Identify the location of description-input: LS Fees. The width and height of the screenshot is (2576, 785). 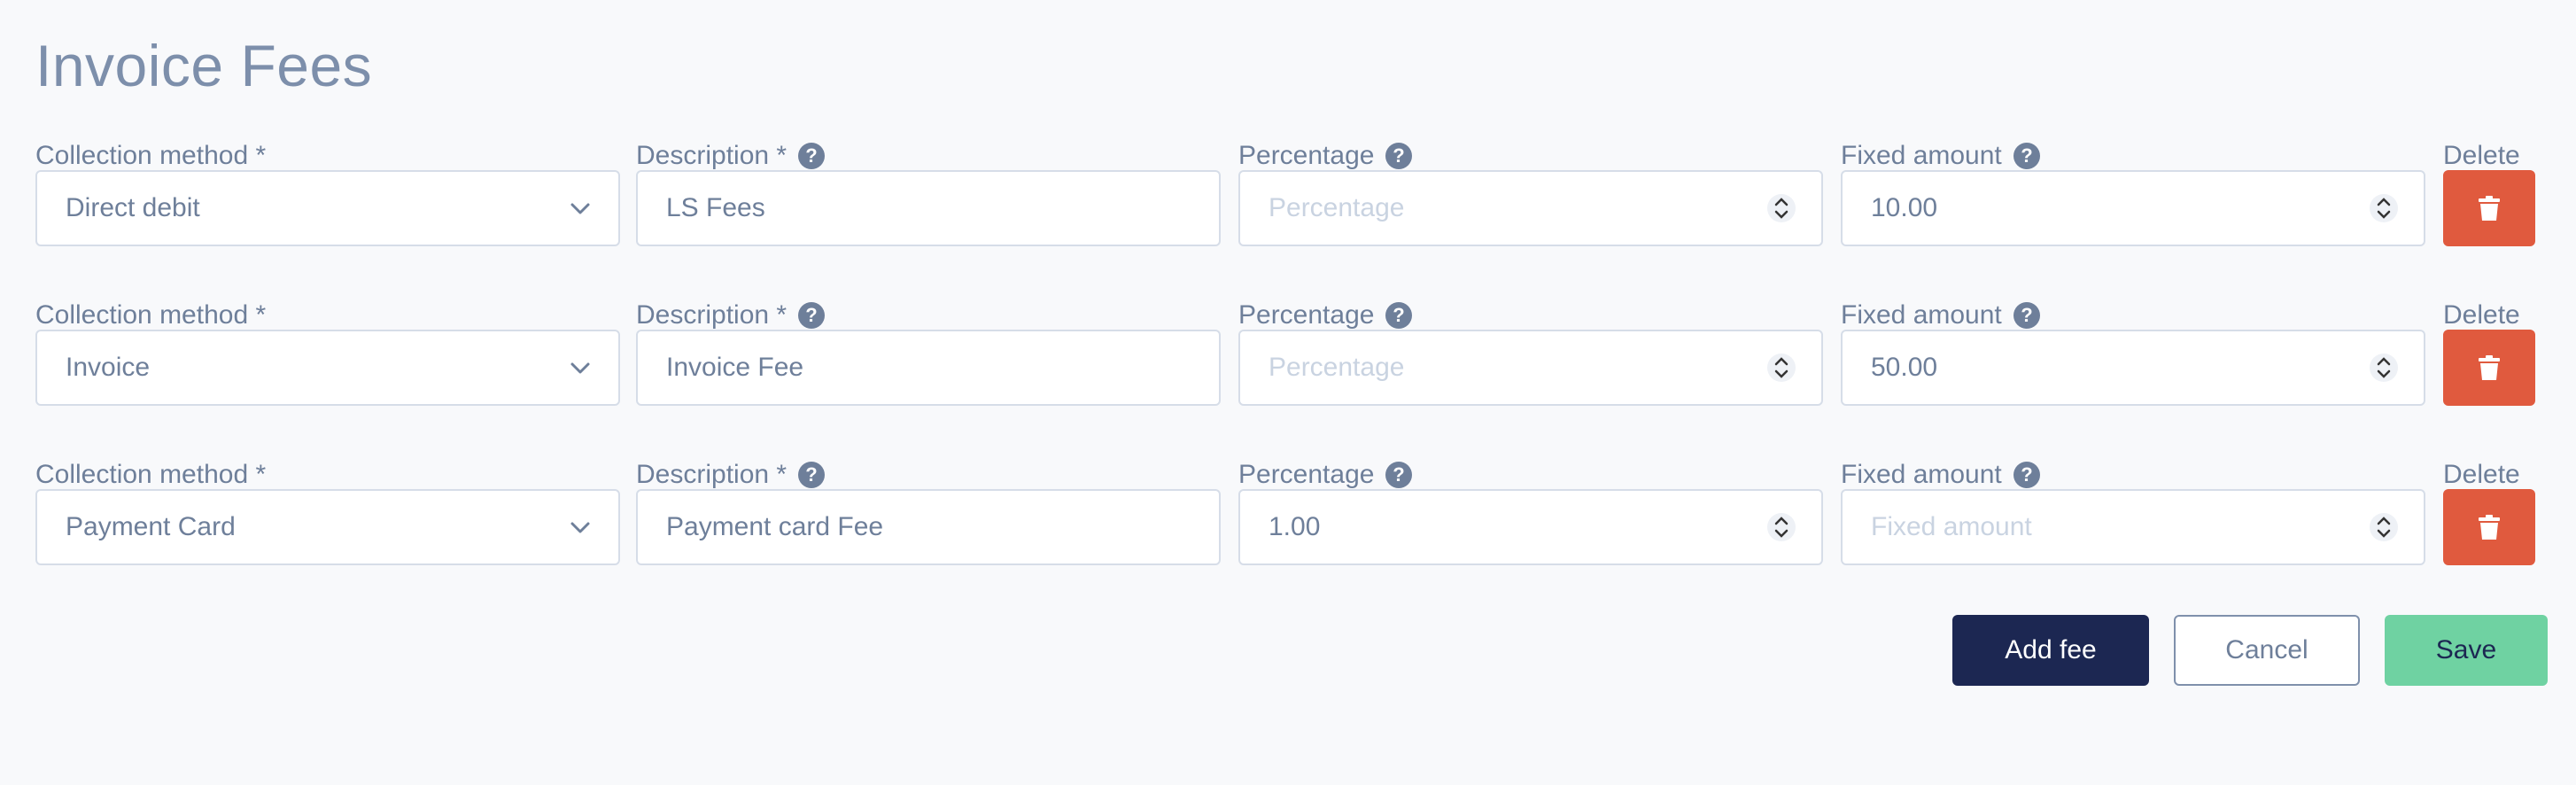
(928, 208).